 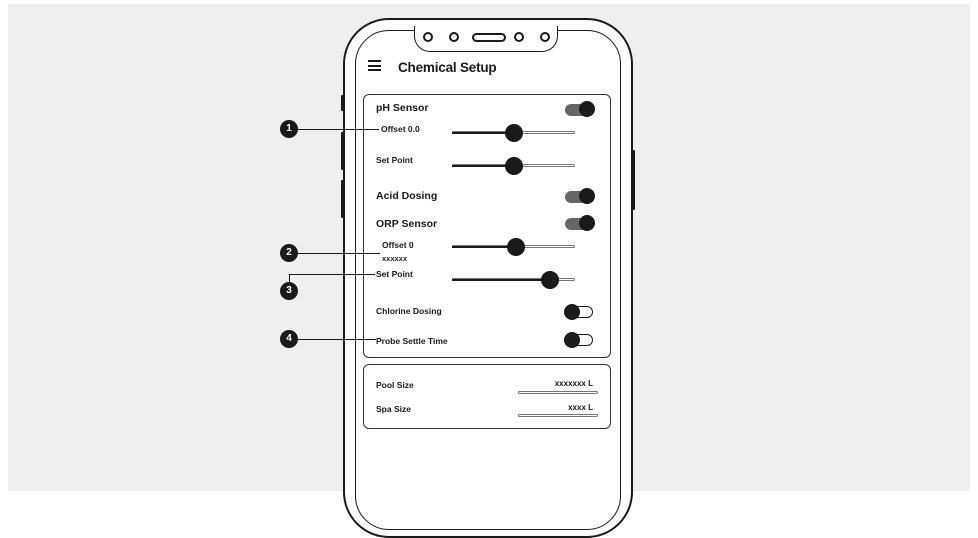 I want to click on ph-setpoint-label: Set Point, so click(x=394, y=160).